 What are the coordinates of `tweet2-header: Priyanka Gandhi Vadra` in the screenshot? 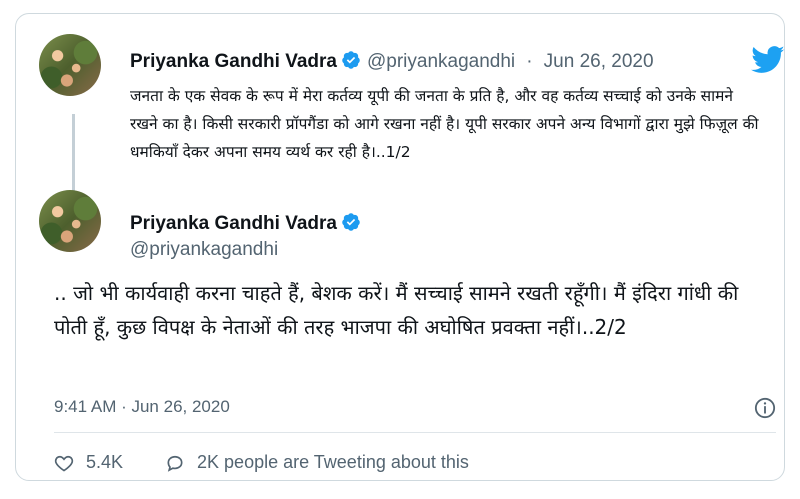 It's located at (245, 223).